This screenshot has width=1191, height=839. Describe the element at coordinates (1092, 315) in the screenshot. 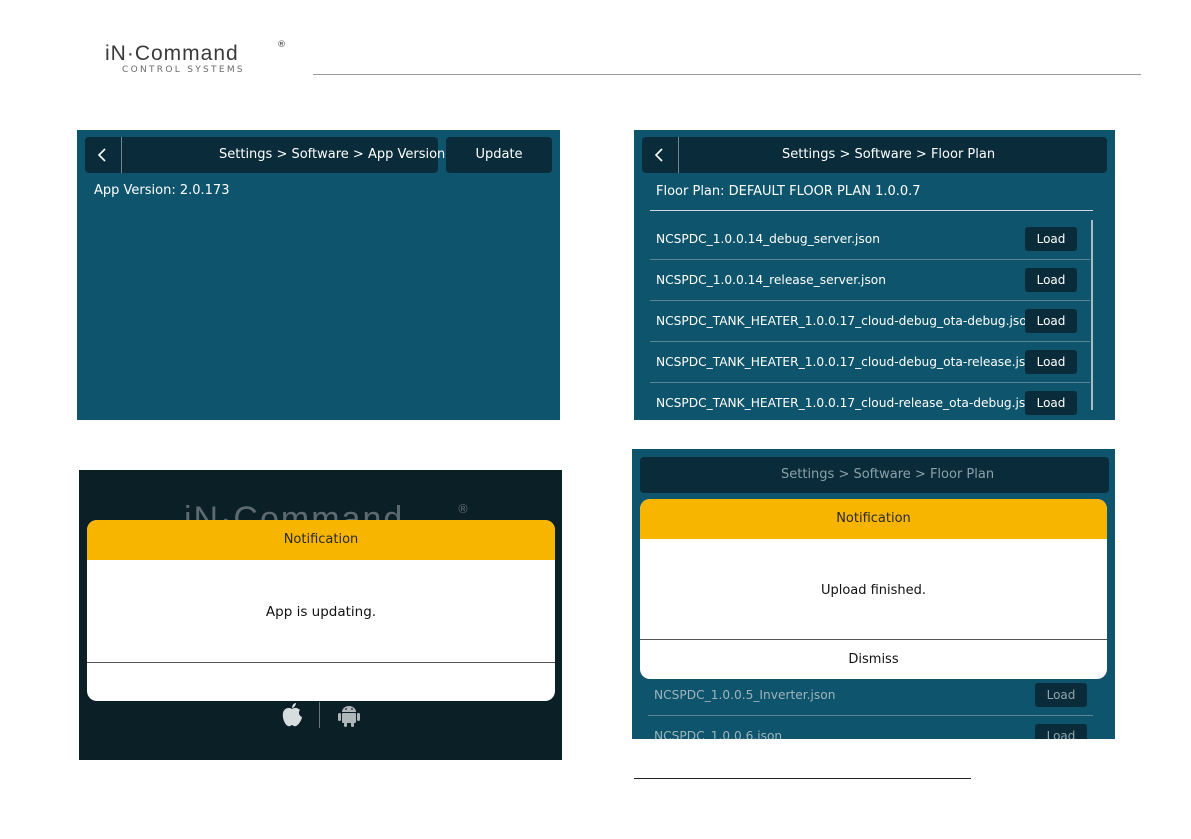

I see `scrollbar` at that location.